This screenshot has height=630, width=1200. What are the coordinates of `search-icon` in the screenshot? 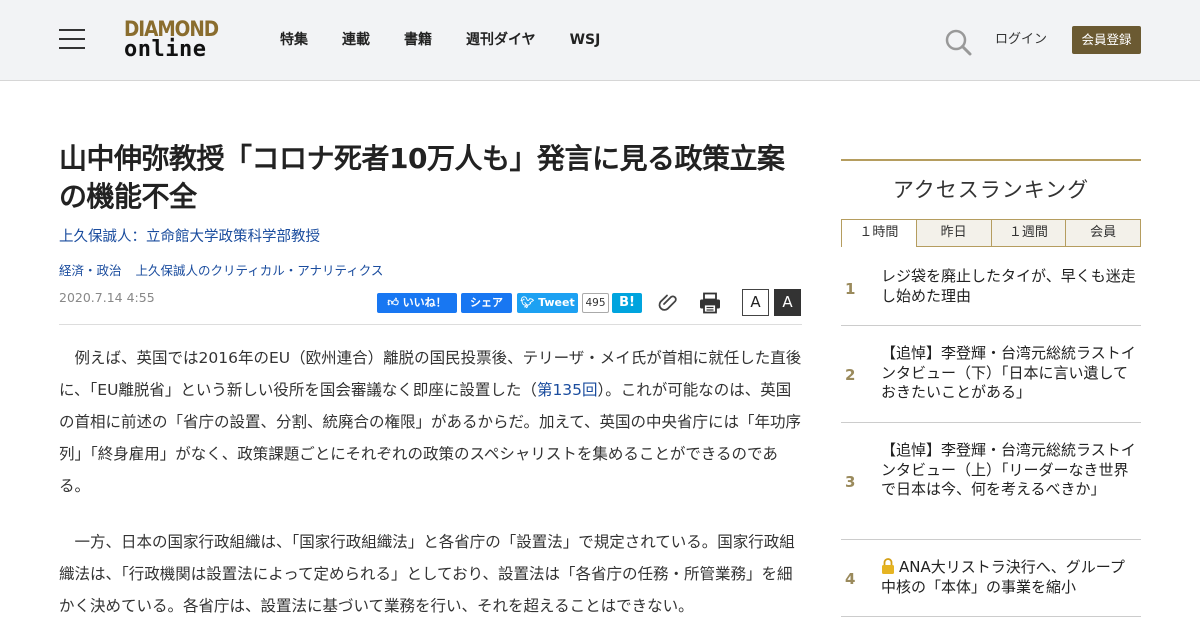 It's located at (958, 42).